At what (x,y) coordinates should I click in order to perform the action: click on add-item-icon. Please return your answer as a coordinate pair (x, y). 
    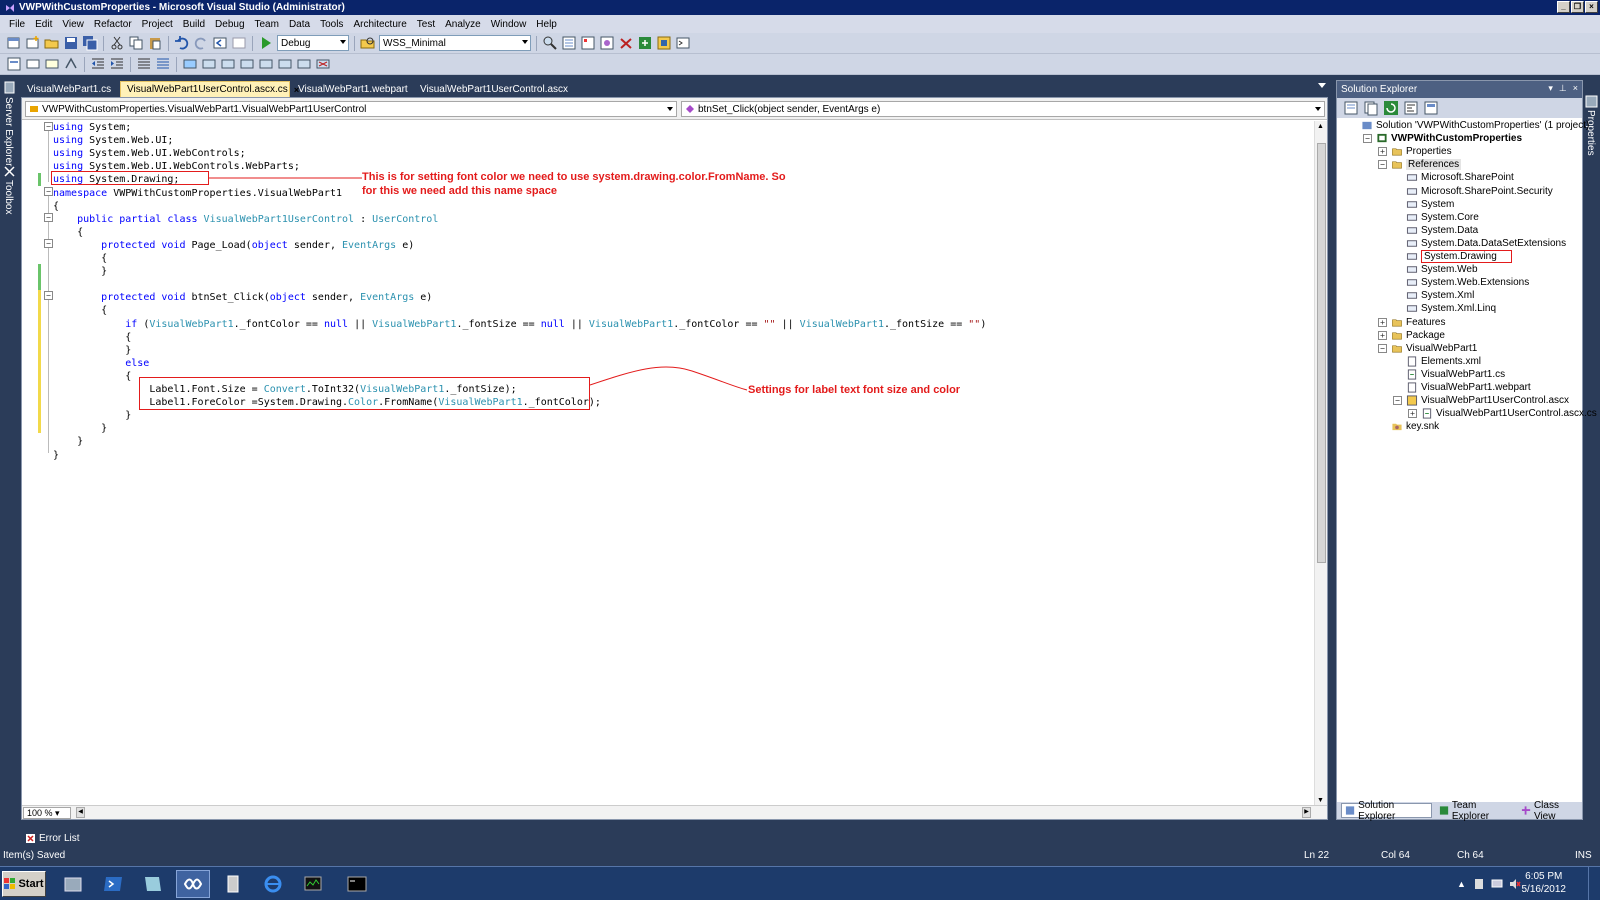
    Looking at the image, I should click on (33, 43).